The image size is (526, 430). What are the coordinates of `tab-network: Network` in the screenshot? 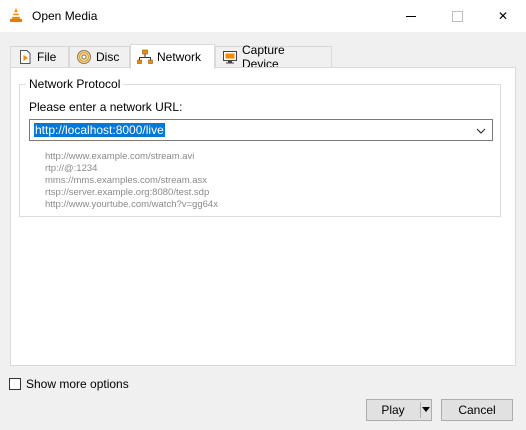 It's located at (172, 56).